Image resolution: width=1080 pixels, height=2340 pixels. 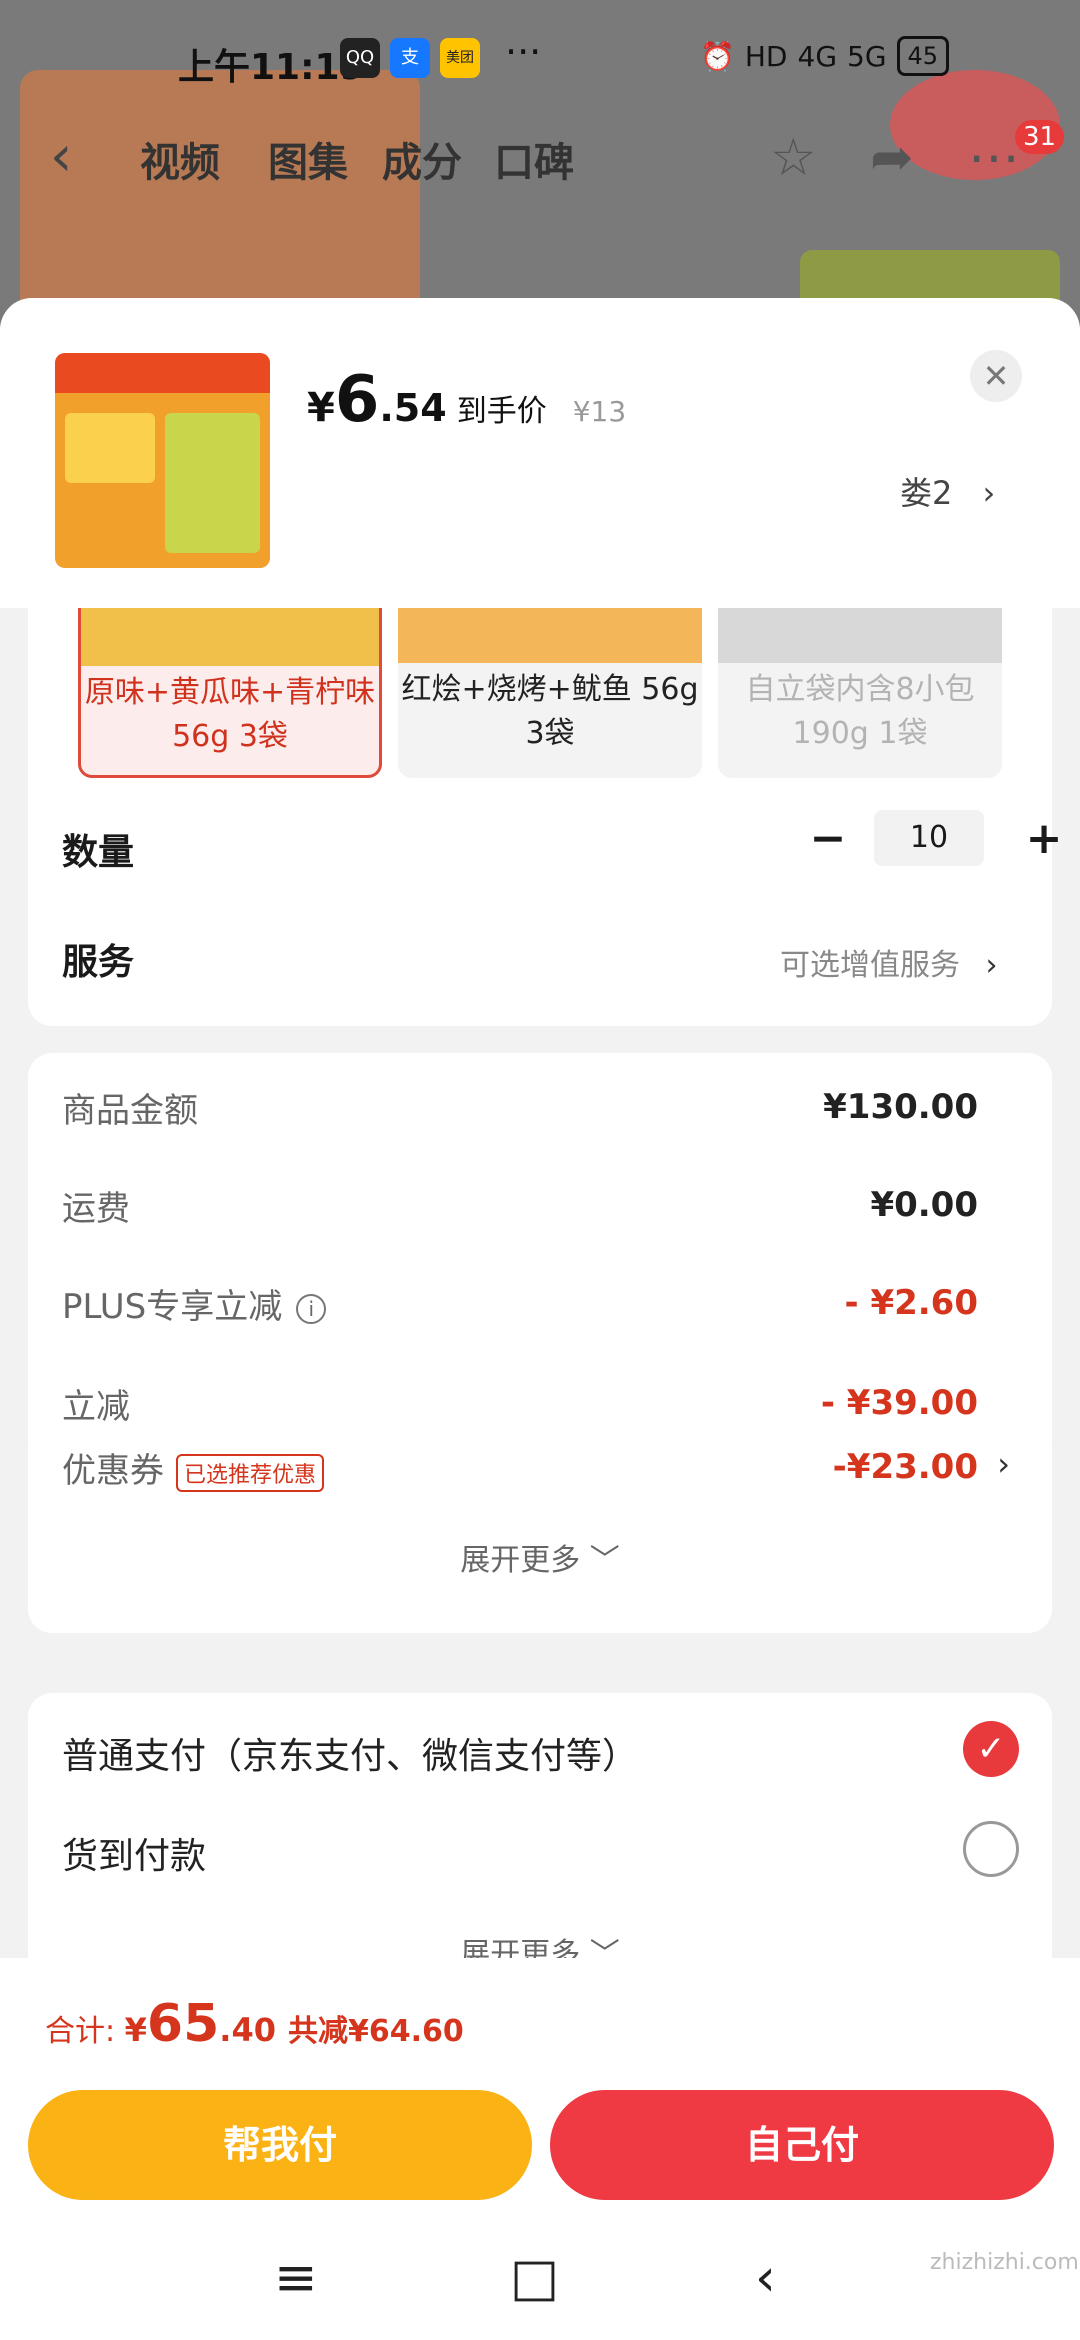 What do you see at coordinates (1040, 137) in the screenshot?
I see `message-badge: 31` at bounding box center [1040, 137].